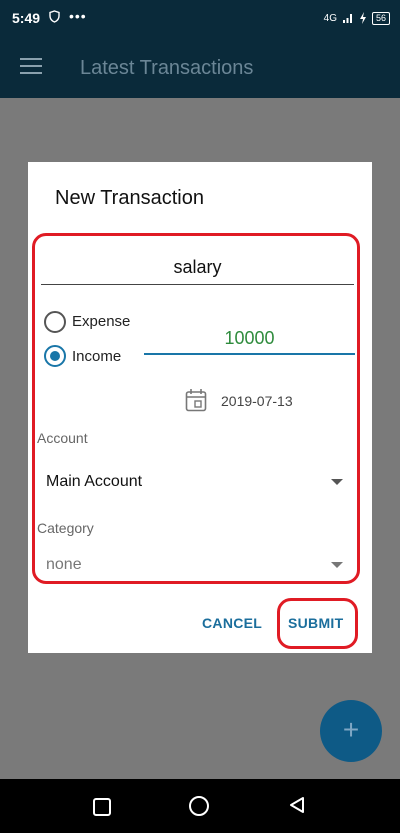 The width and height of the screenshot is (400, 833). What do you see at coordinates (31, 67) in the screenshot?
I see `hamburger-menu-icon` at bounding box center [31, 67].